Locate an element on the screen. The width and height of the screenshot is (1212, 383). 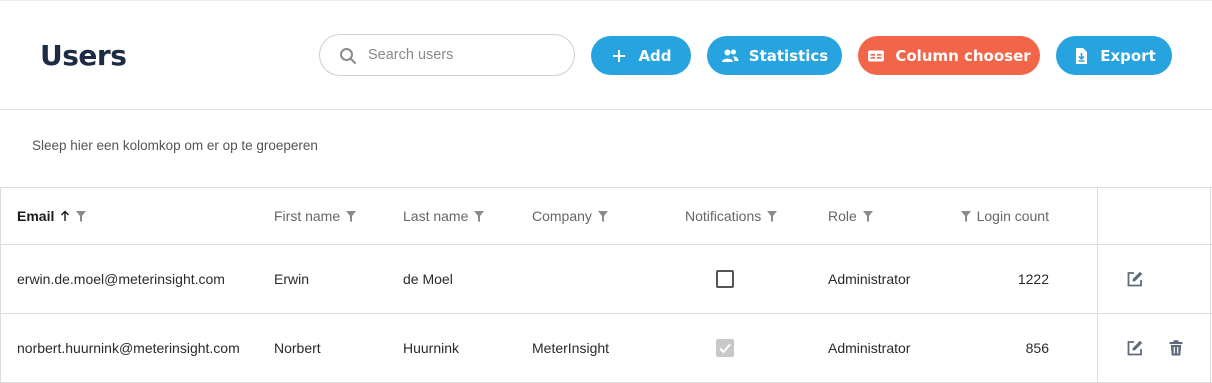
add-button: Add is located at coordinates (641, 55).